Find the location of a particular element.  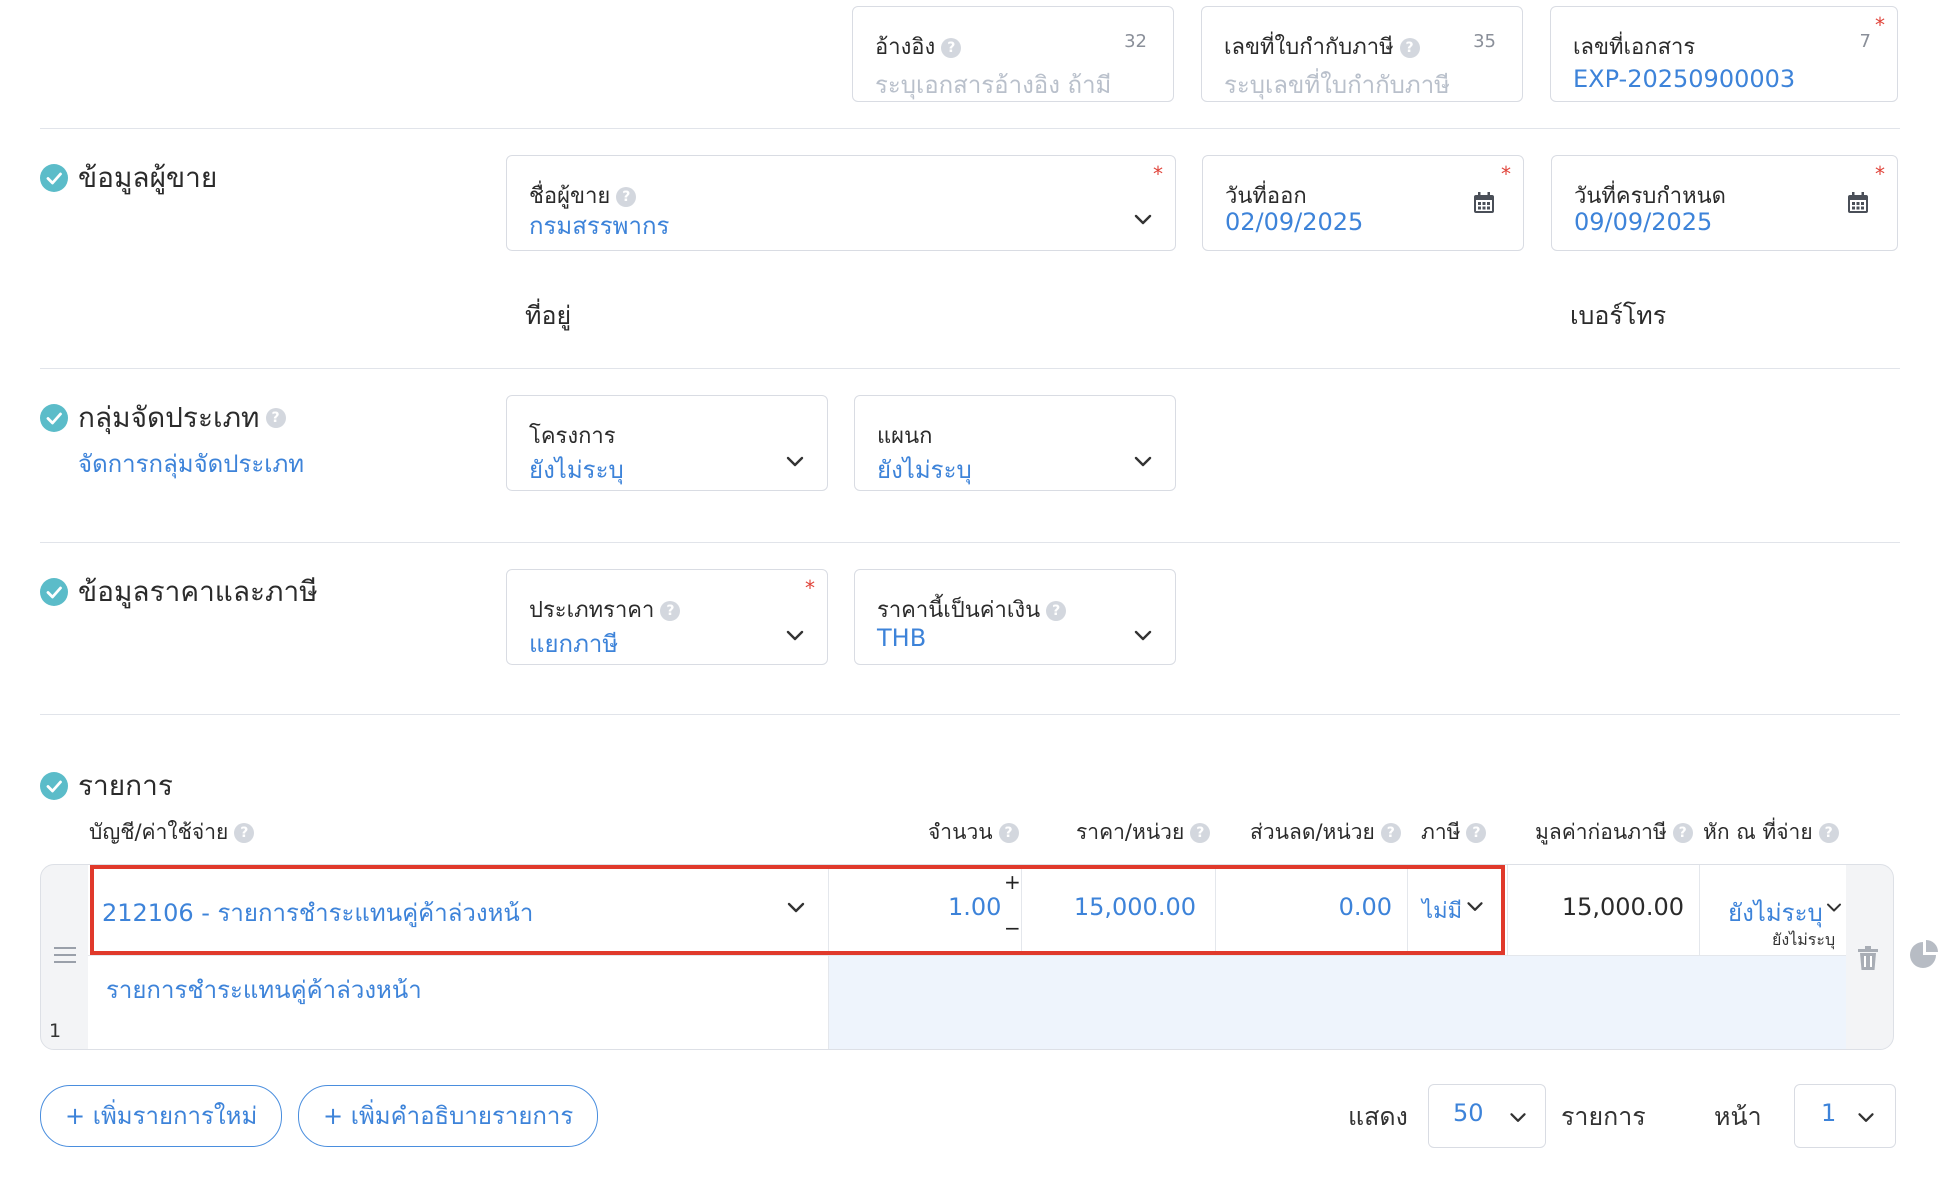

project-select: โครงการ ยังไม่ระบุ is located at coordinates (667, 443).